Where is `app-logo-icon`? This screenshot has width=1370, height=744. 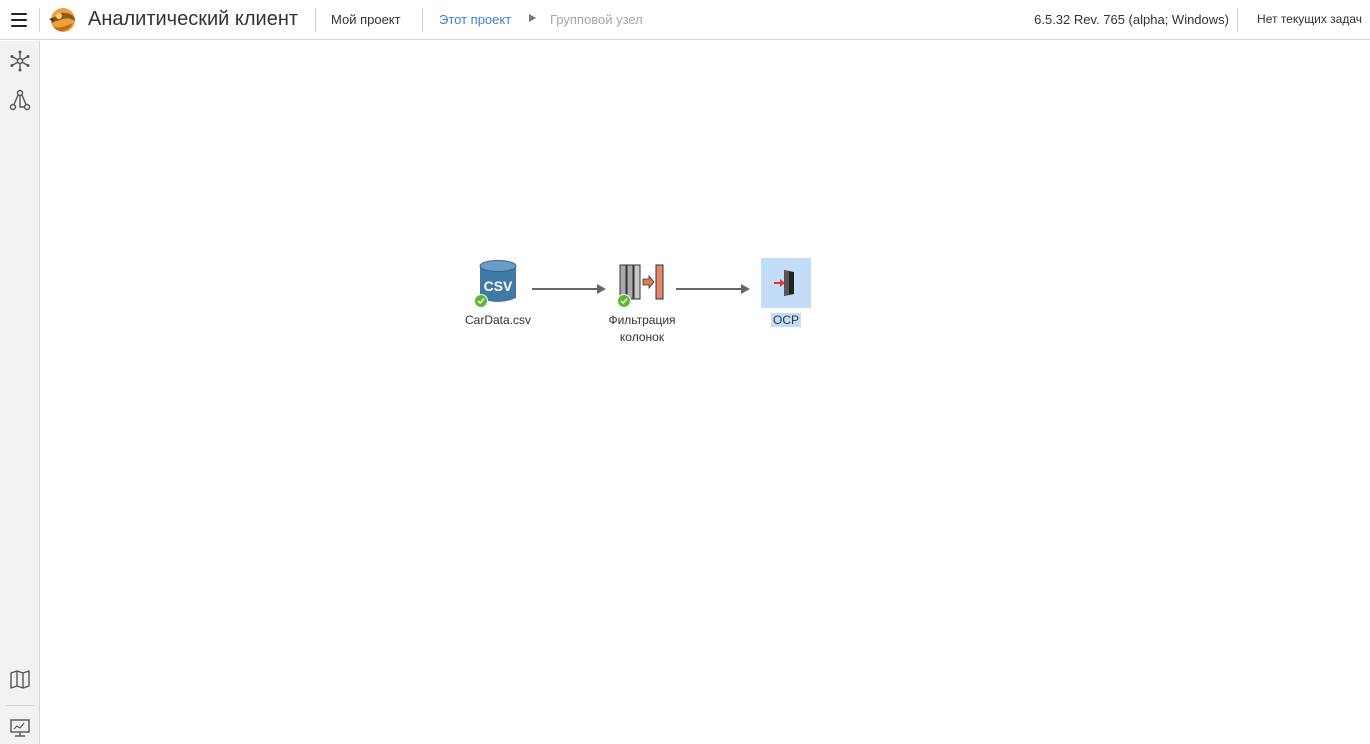
app-logo-icon is located at coordinates (62, 20).